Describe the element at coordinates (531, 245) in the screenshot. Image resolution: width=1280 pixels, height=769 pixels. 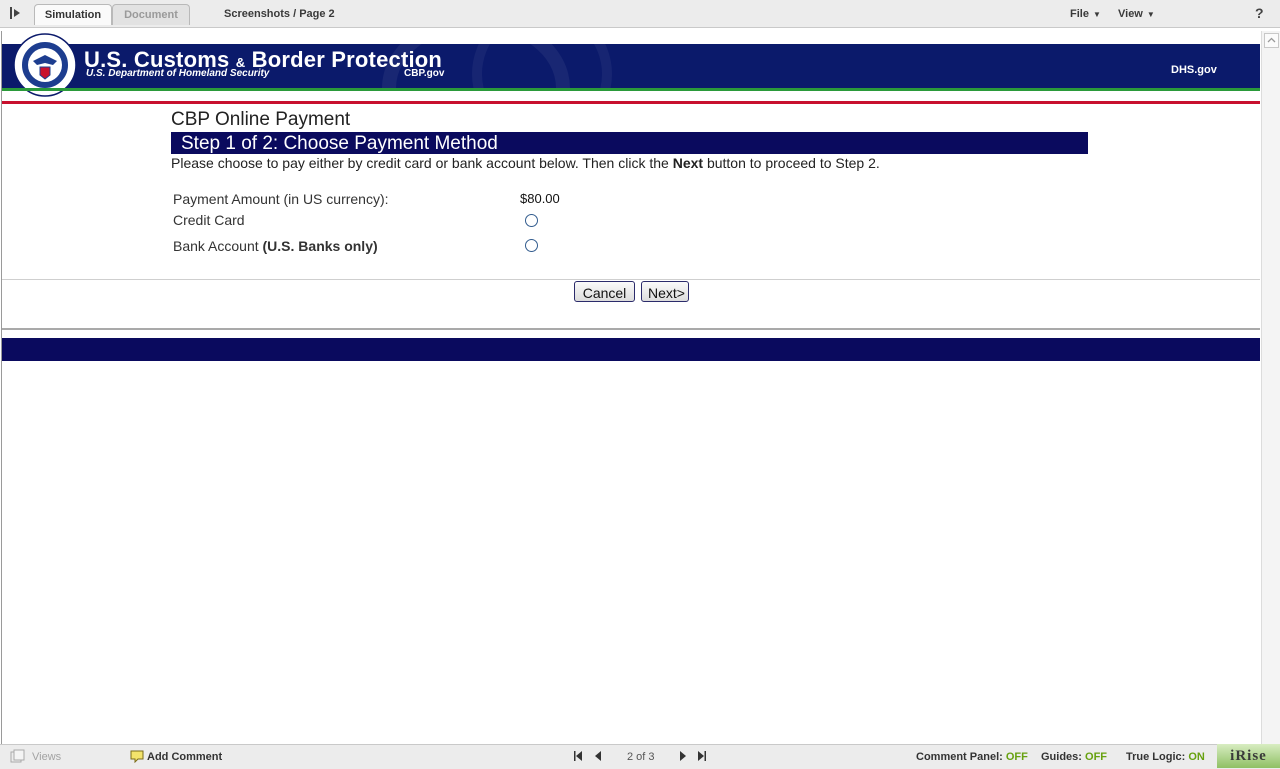
I see `bank-account-radio` at that location.